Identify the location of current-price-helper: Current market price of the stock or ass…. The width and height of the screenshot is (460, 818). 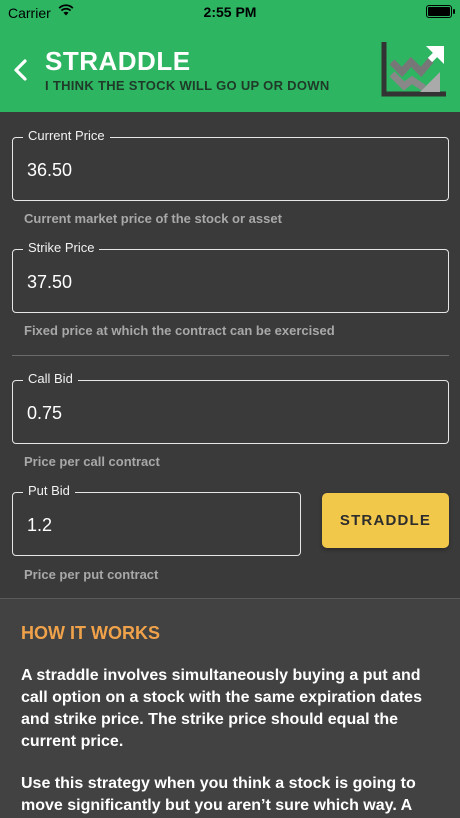
(153, 218).